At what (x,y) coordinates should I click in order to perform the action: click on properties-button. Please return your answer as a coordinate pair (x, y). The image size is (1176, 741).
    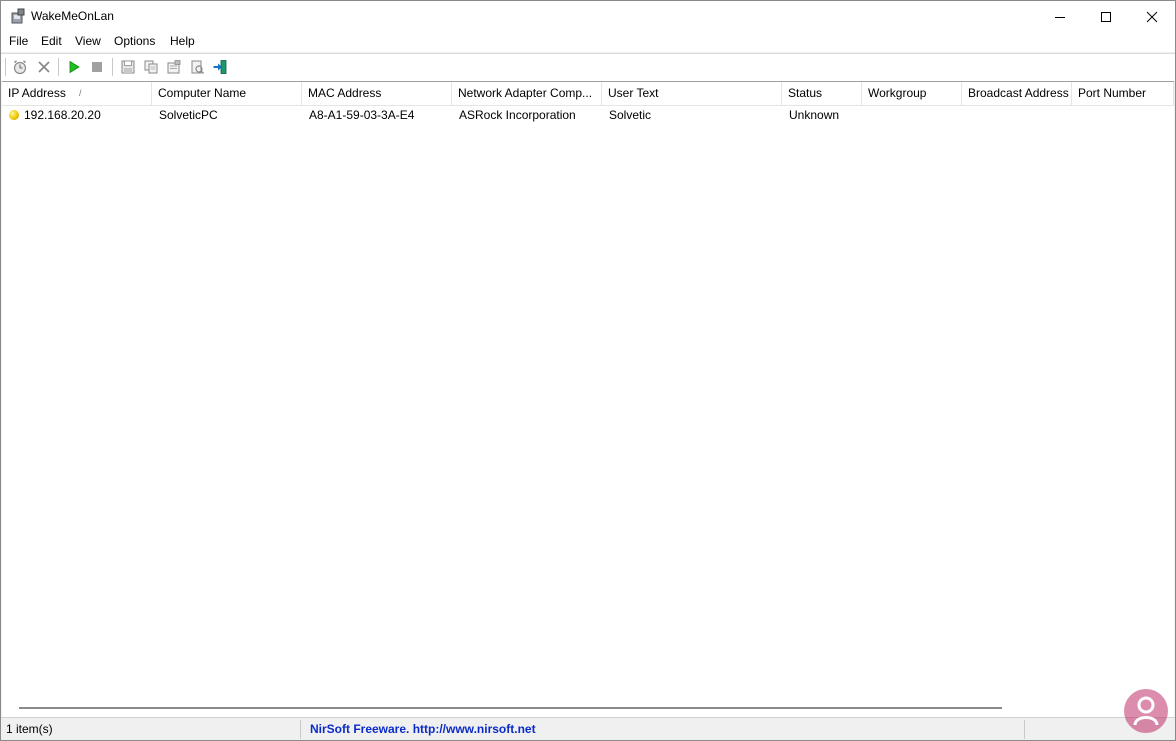
    Looking at the image, I should click on (174, 67).